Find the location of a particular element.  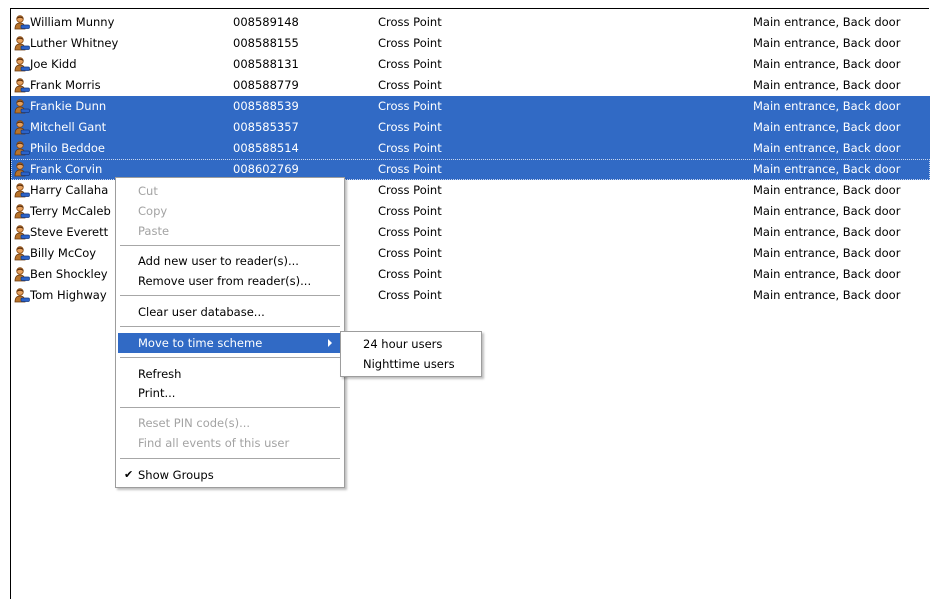

submenu-item-nighttime-users: Nighttime users is located at coordinates (411, 364).